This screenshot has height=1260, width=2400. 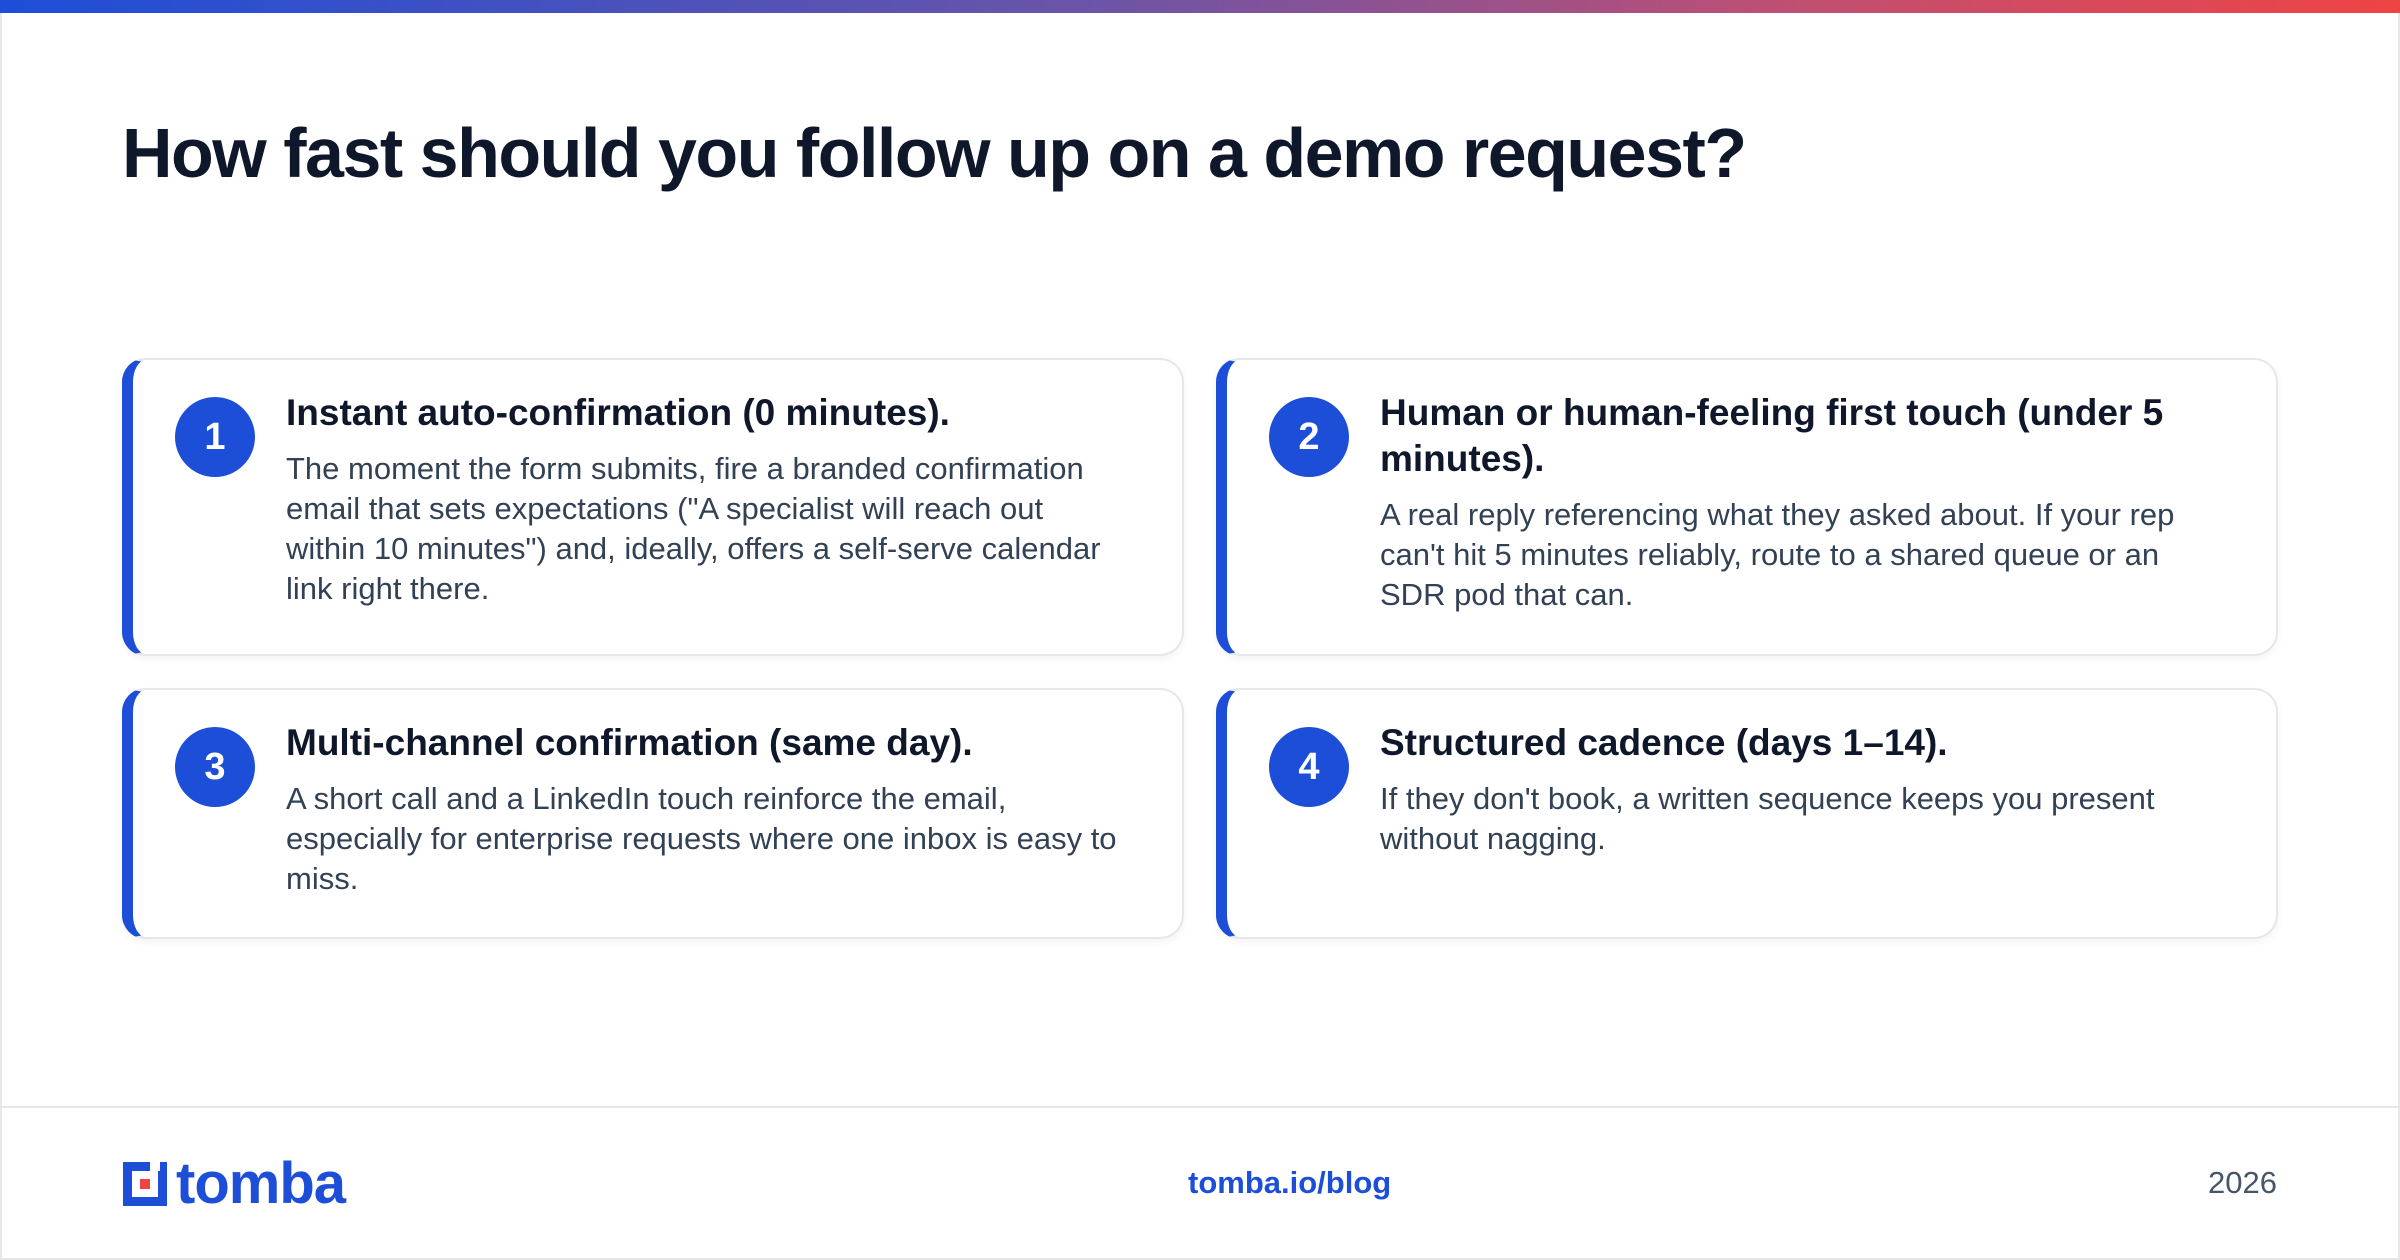 What do you see at coordinates (1309, 437) in the screenshot?
I see `step-number-badge: 2` at bounding box center [1309, 437].